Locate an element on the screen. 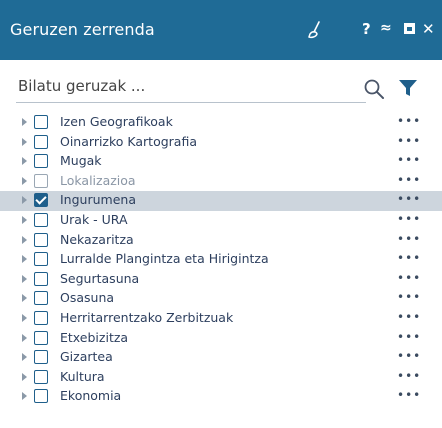 The height and width of the screenshot is (428, 442). layer-label: Mugak is located at coordinates (81, 161).